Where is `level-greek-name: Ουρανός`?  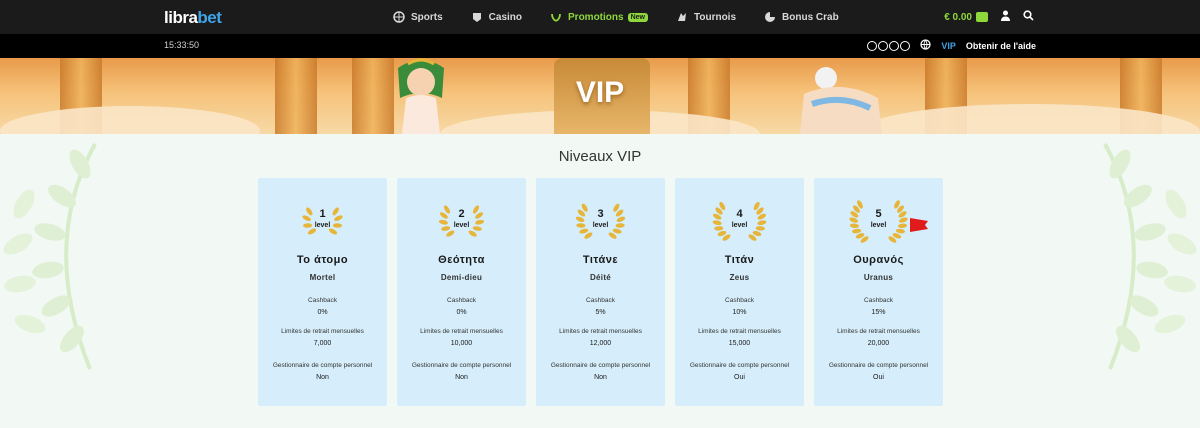 level-greek-name: Ουρανός is located at coordinates (878, 260).